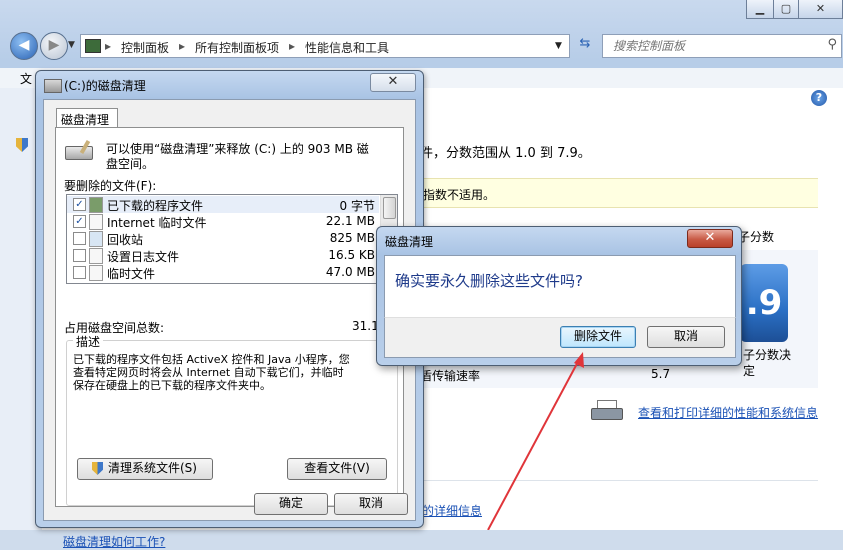 This screenshot has height=550, width=843. I want to click on scroll-thumb, so click(389, 208).